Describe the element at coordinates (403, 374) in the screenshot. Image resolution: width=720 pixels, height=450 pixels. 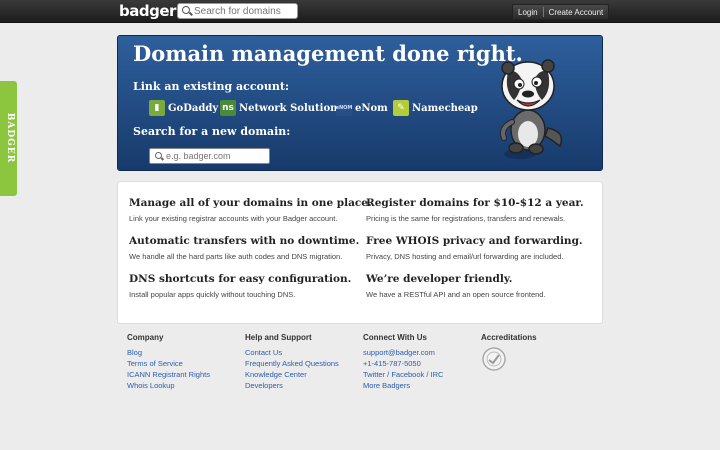
I see `footer-link-social: Twitter / Facebook / IRC` at that location.